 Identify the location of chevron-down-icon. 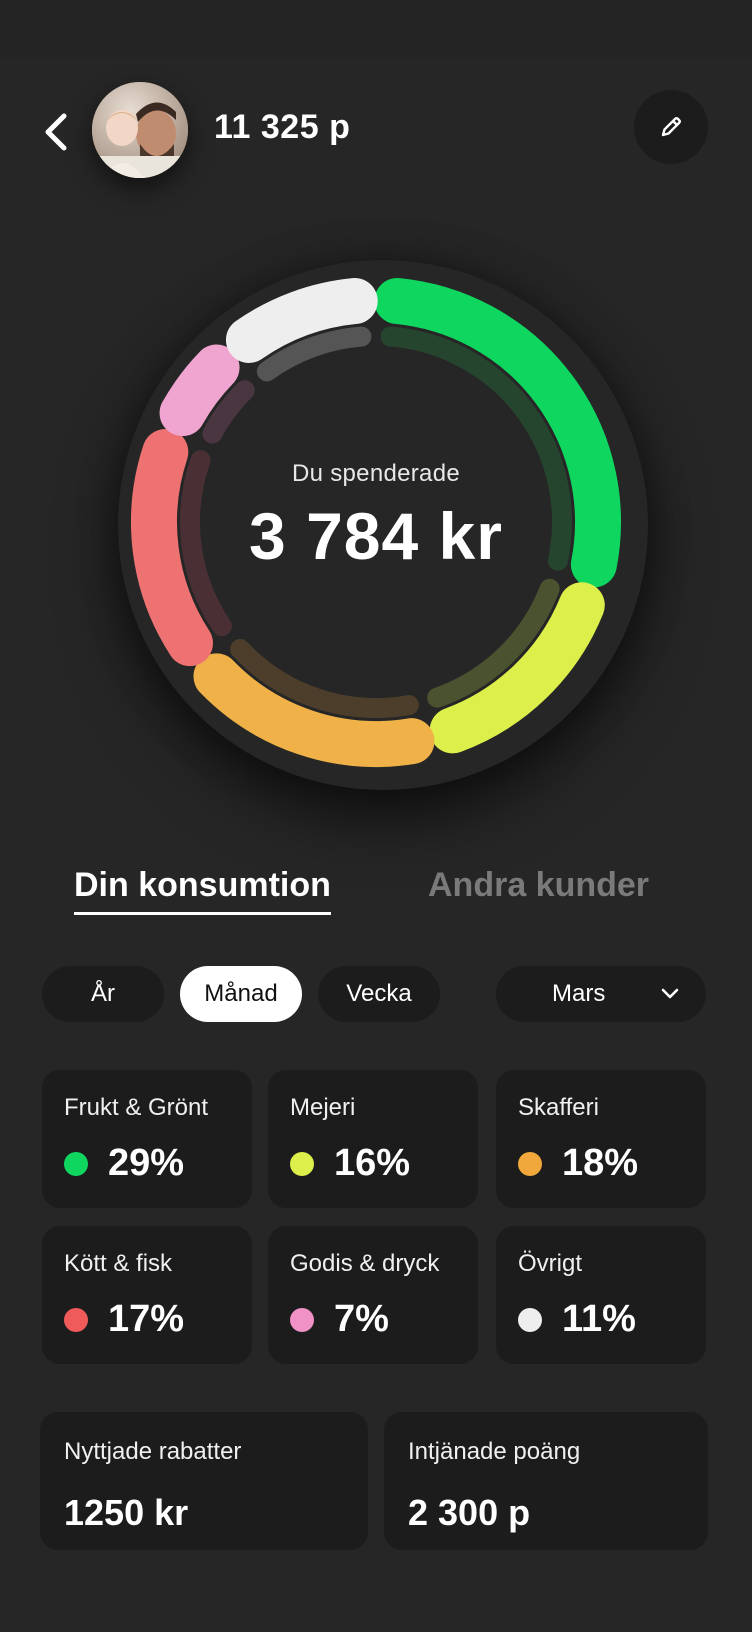
(670, 993).